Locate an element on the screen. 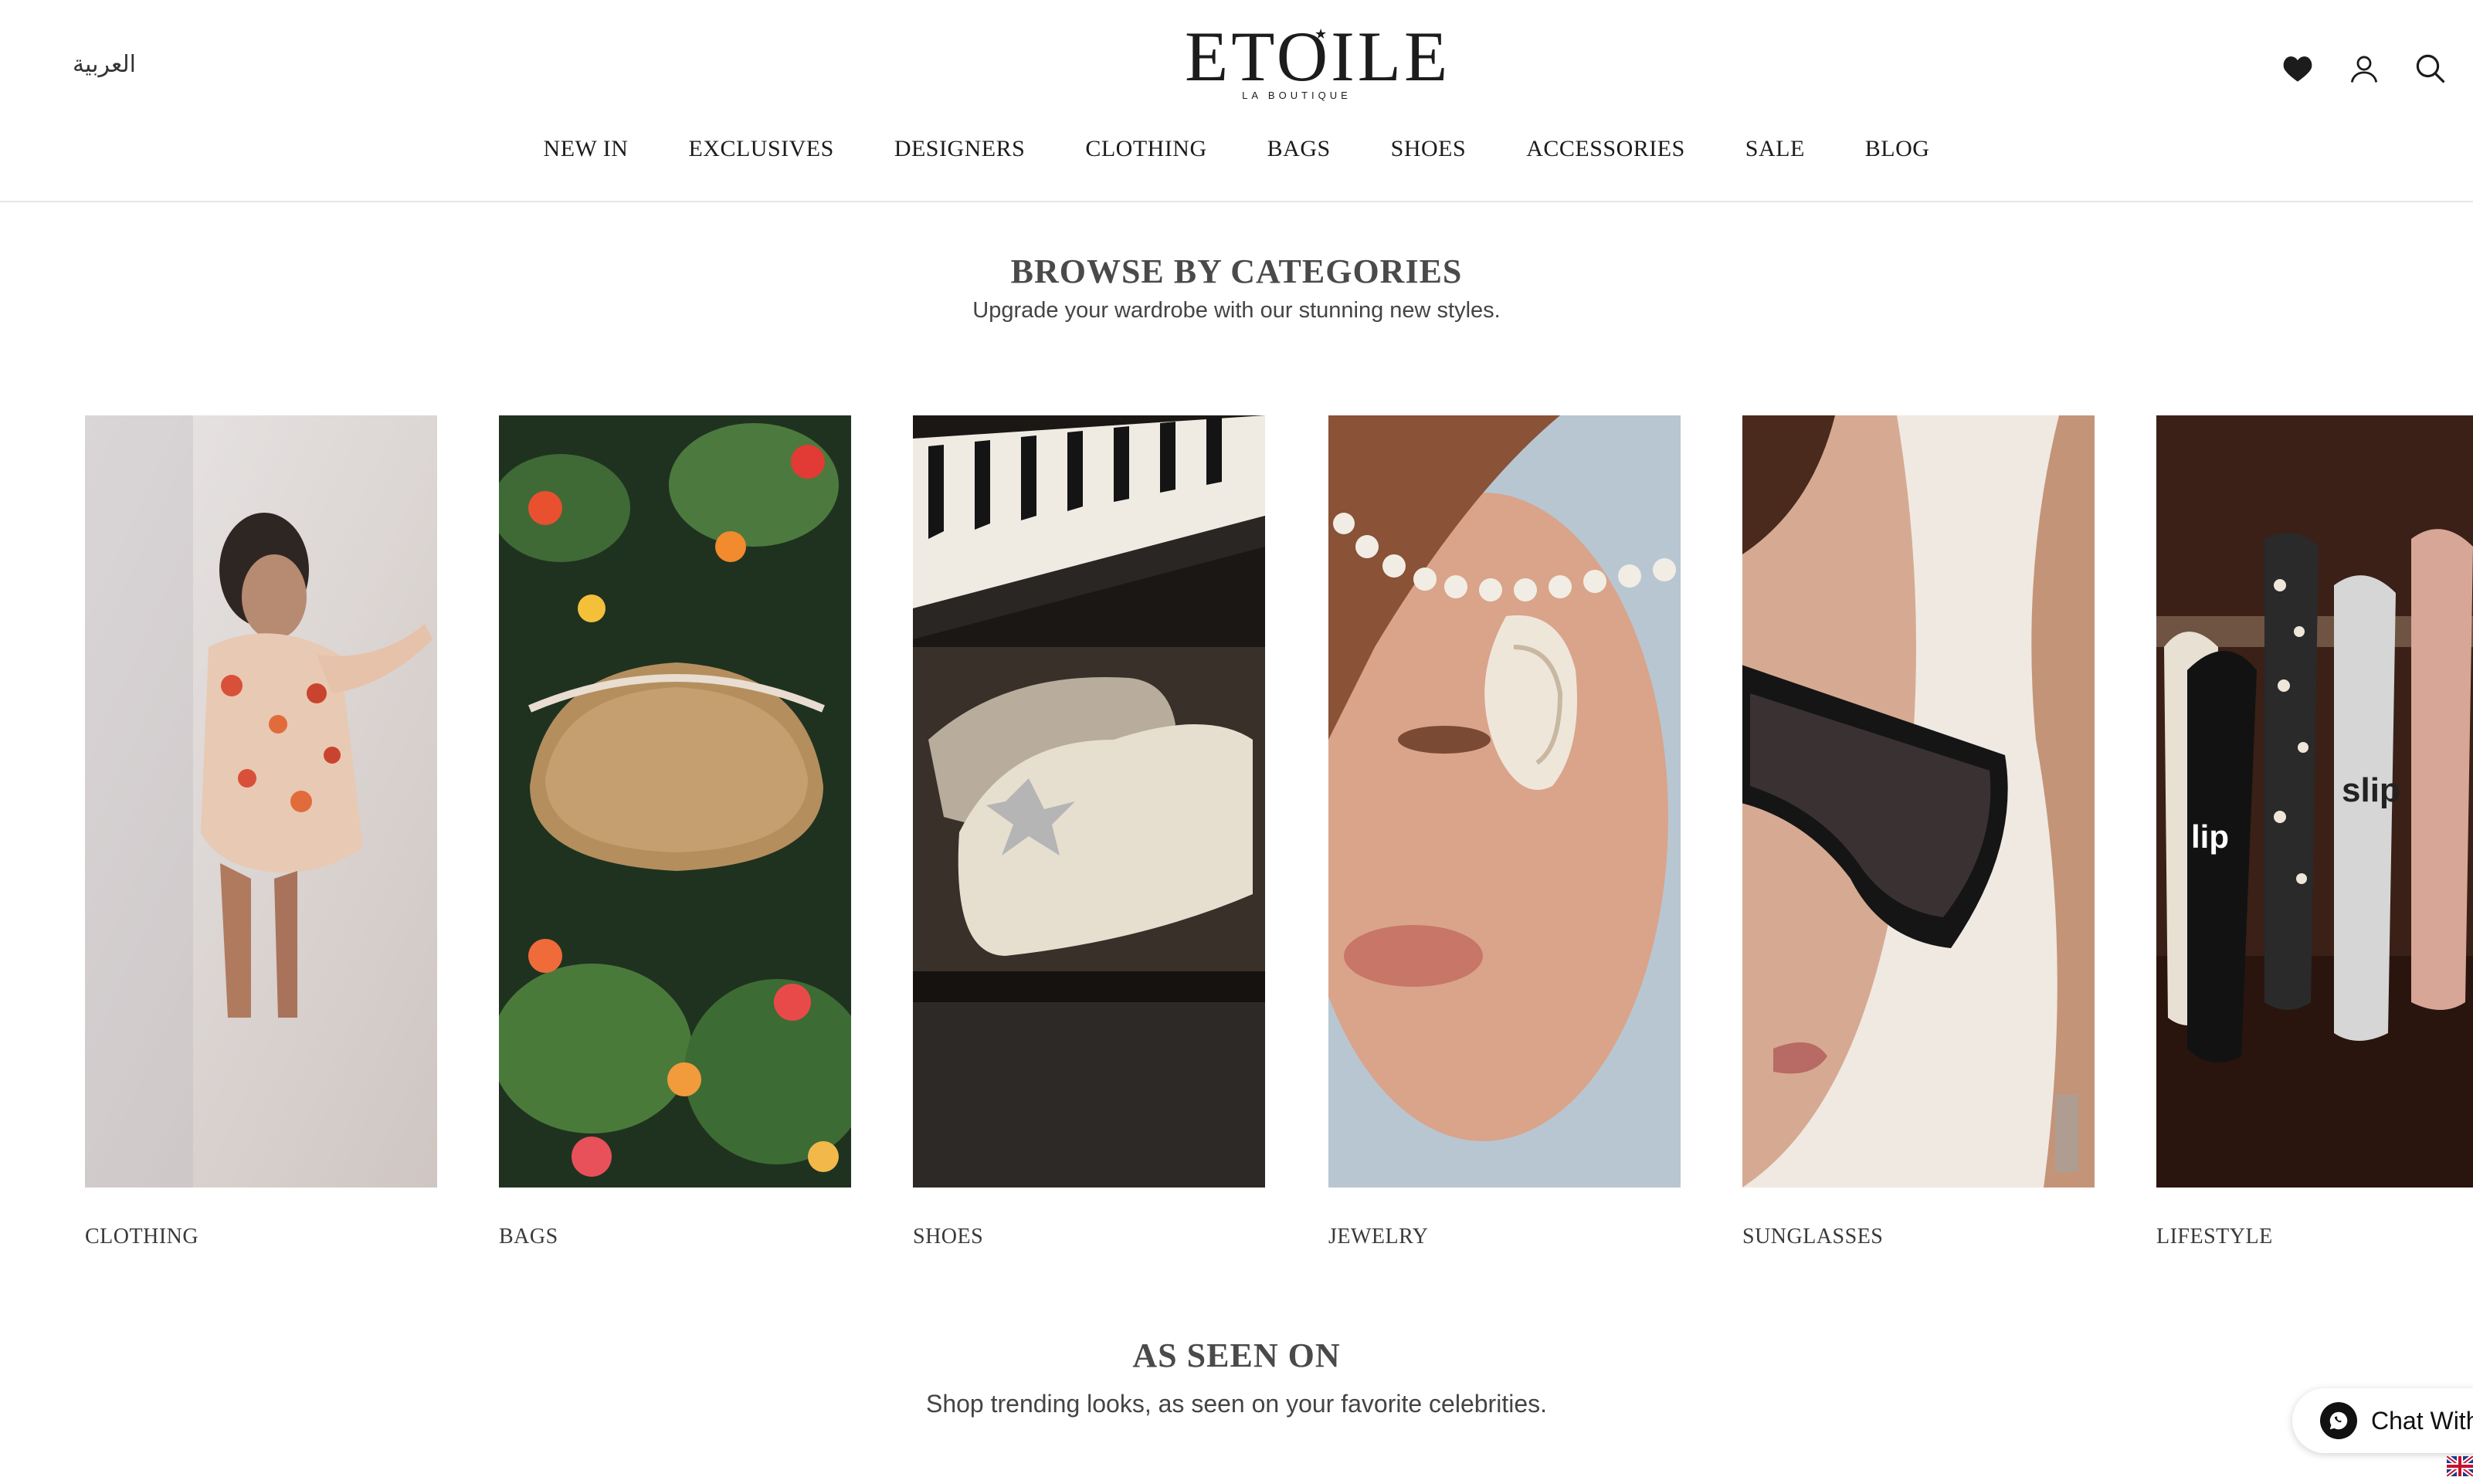 This screenshot has height=1484, width=2473. nav-item-clothing: CLOTHING is located at coordinates (1145, 149).